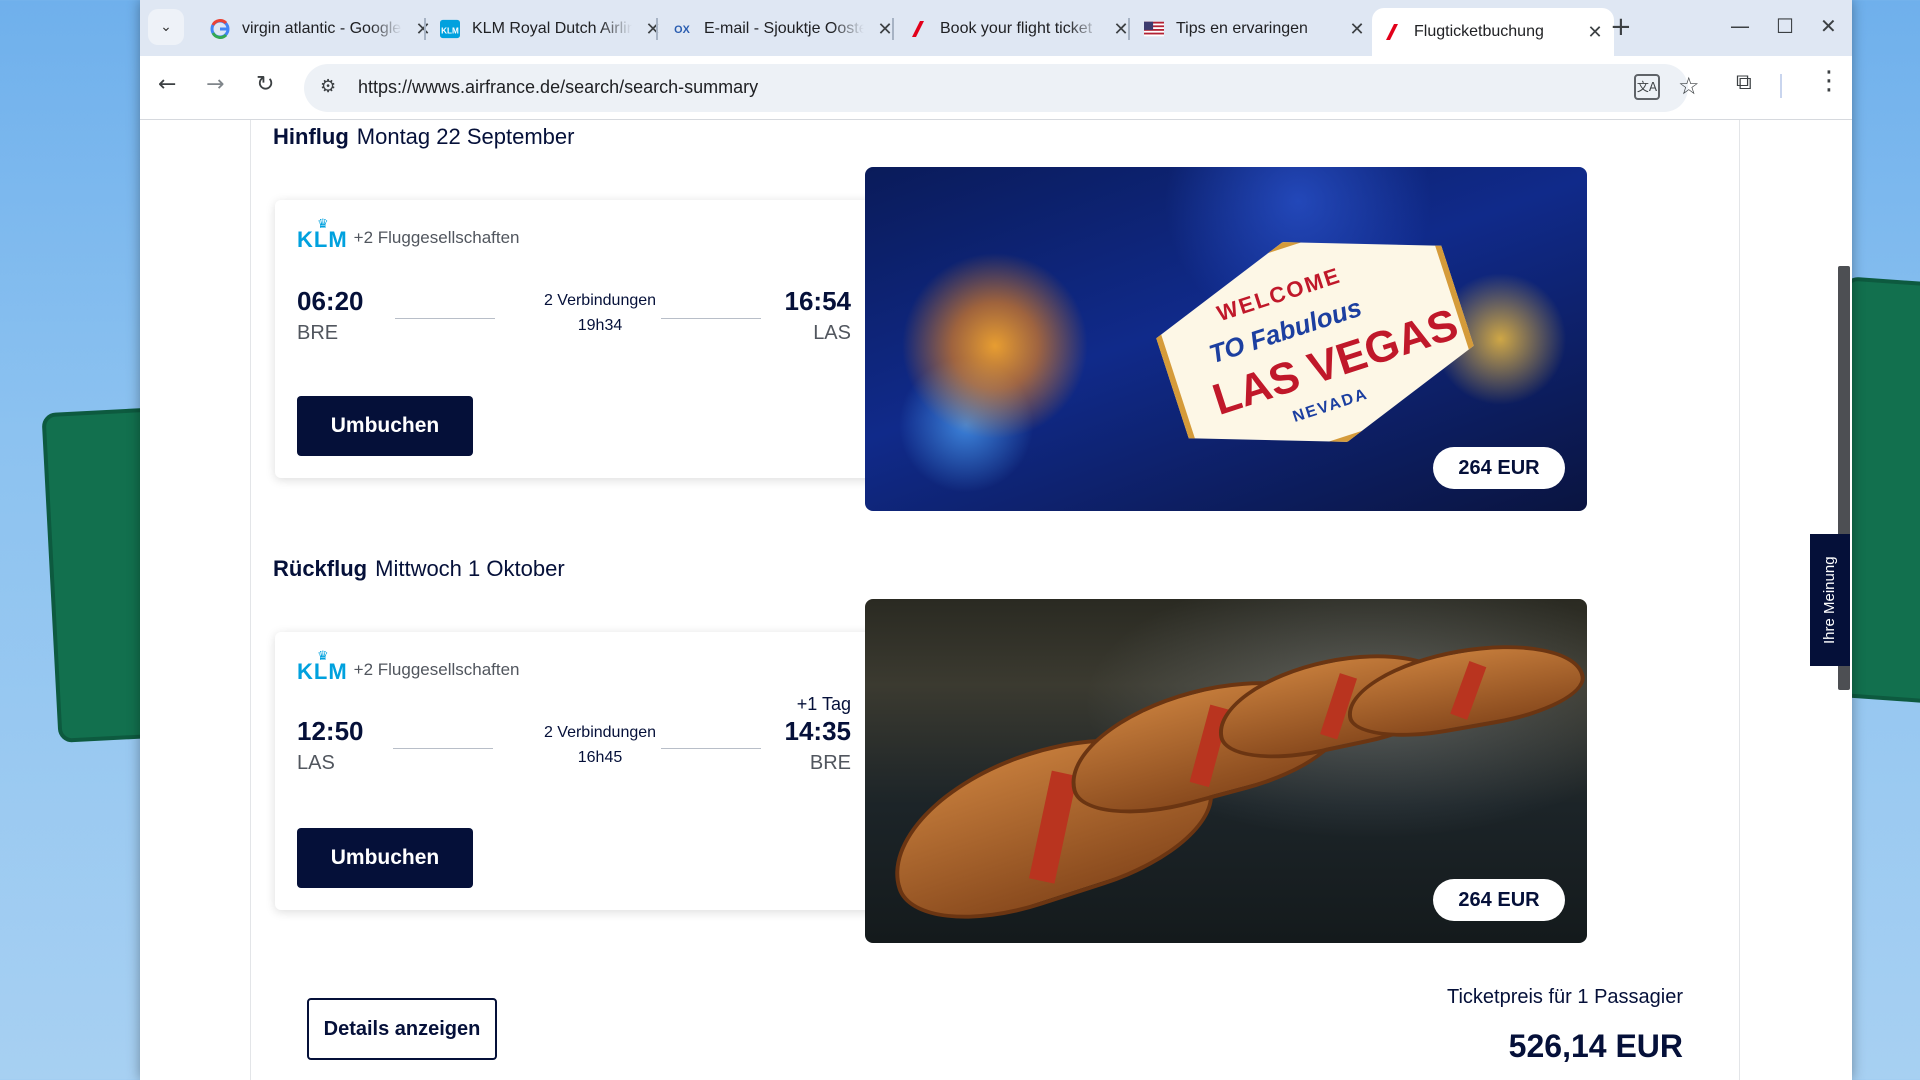  I want to click on tab-title: Flugticketbuchung, so click(1479, 31).